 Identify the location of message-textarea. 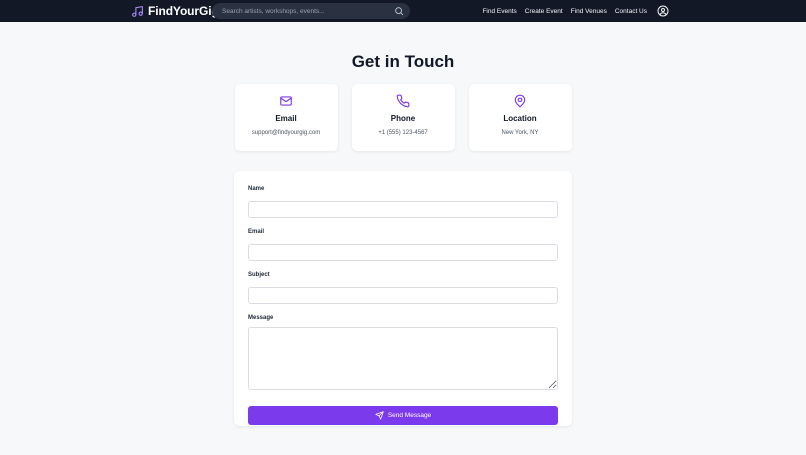
(403, 358).